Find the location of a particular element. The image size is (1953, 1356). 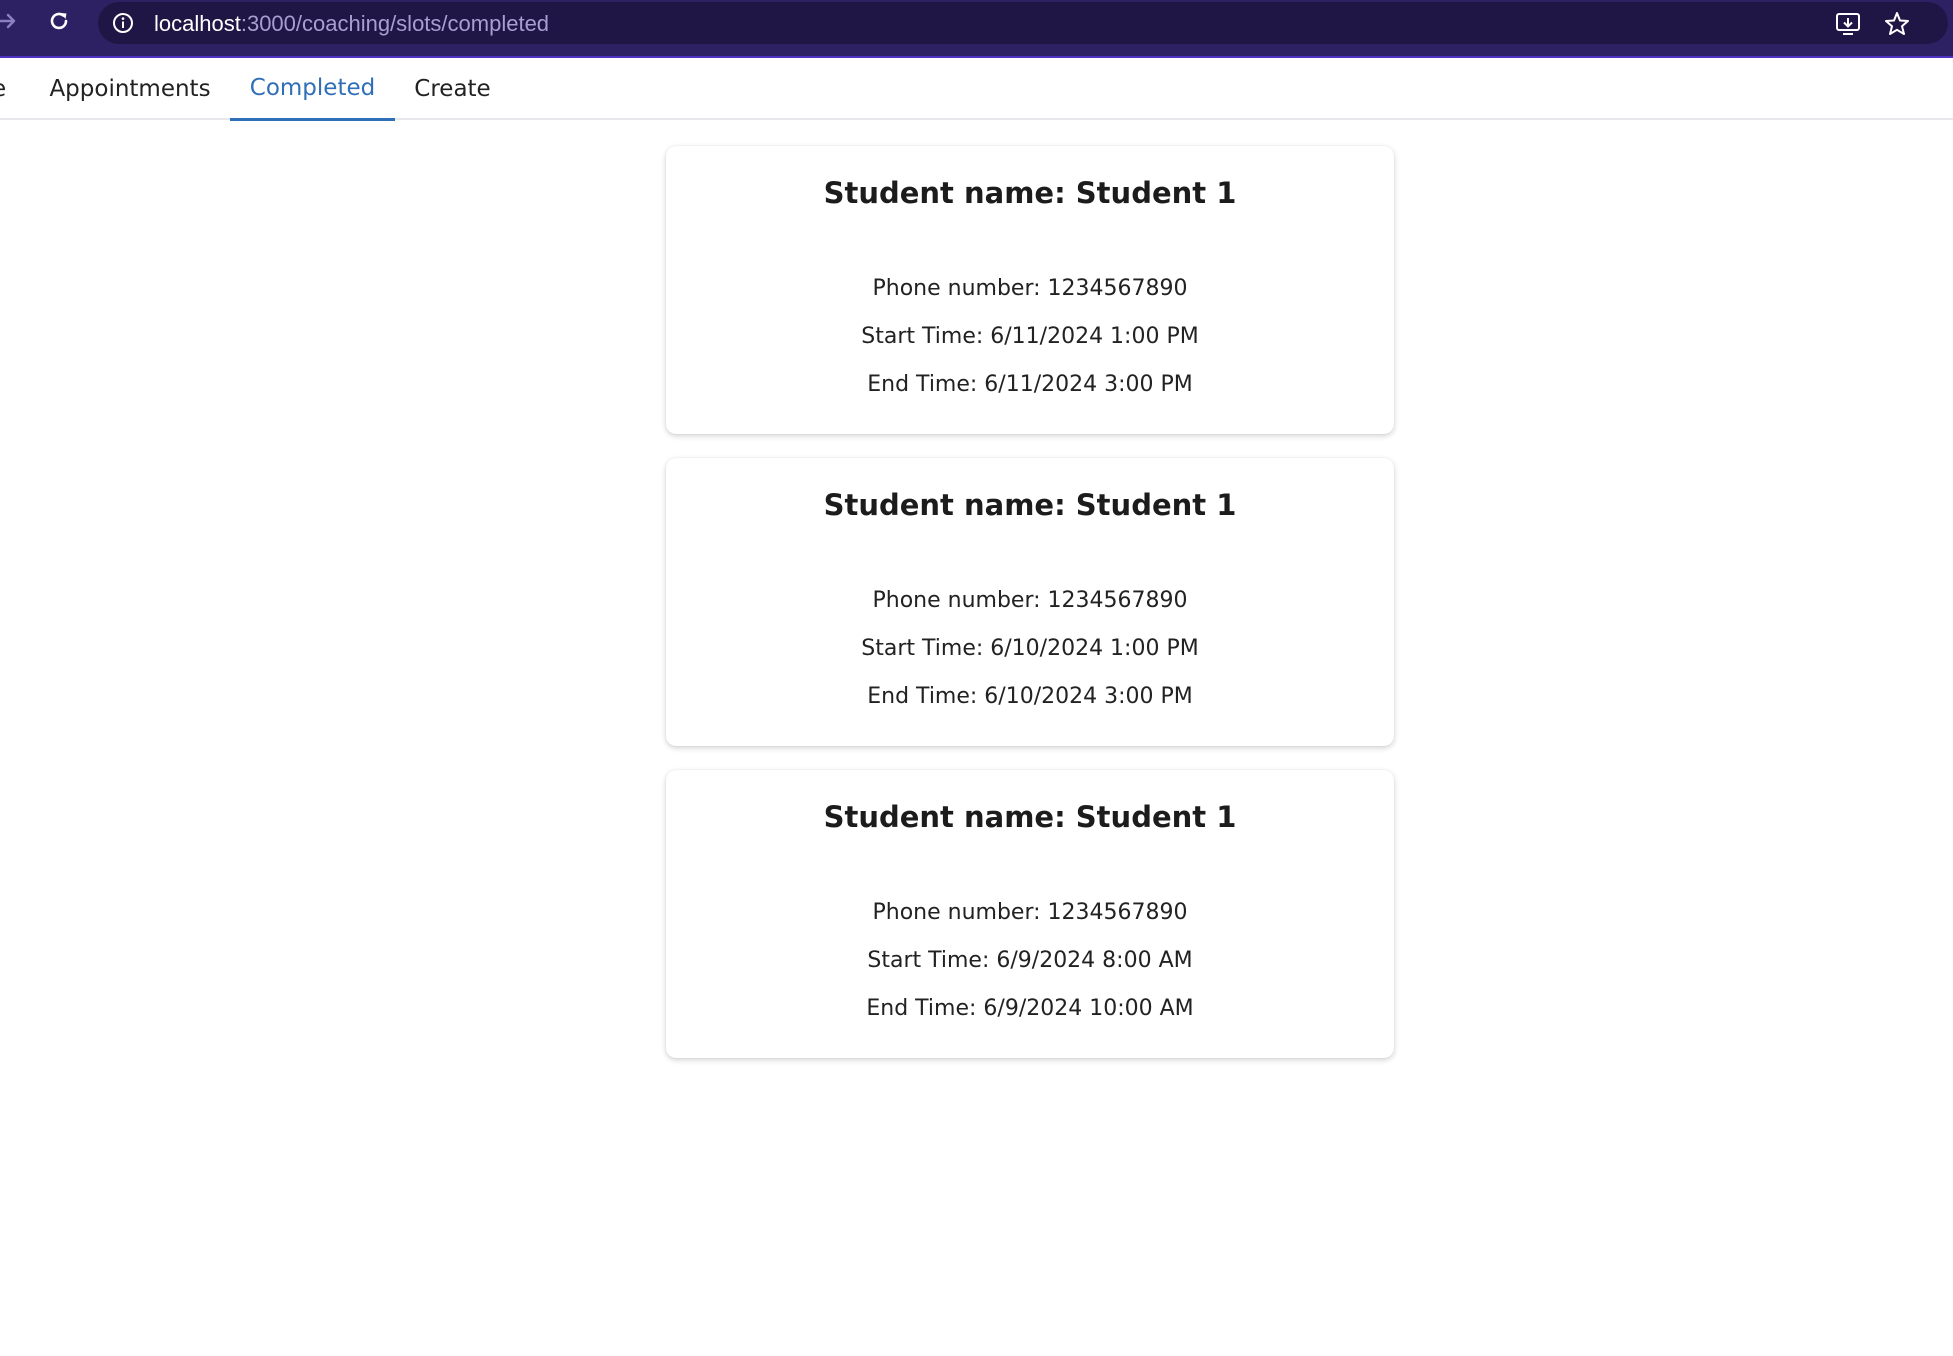

forward-arrow-icon is located at coordinates (10, 21).